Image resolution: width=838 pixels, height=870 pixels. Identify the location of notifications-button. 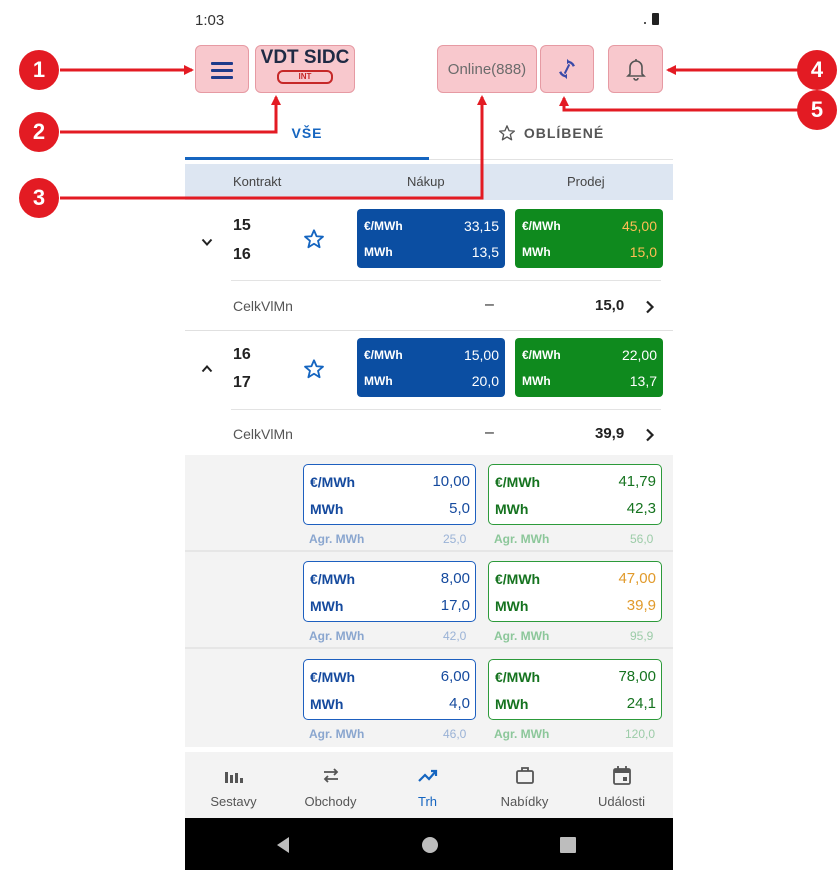
(635, 69).